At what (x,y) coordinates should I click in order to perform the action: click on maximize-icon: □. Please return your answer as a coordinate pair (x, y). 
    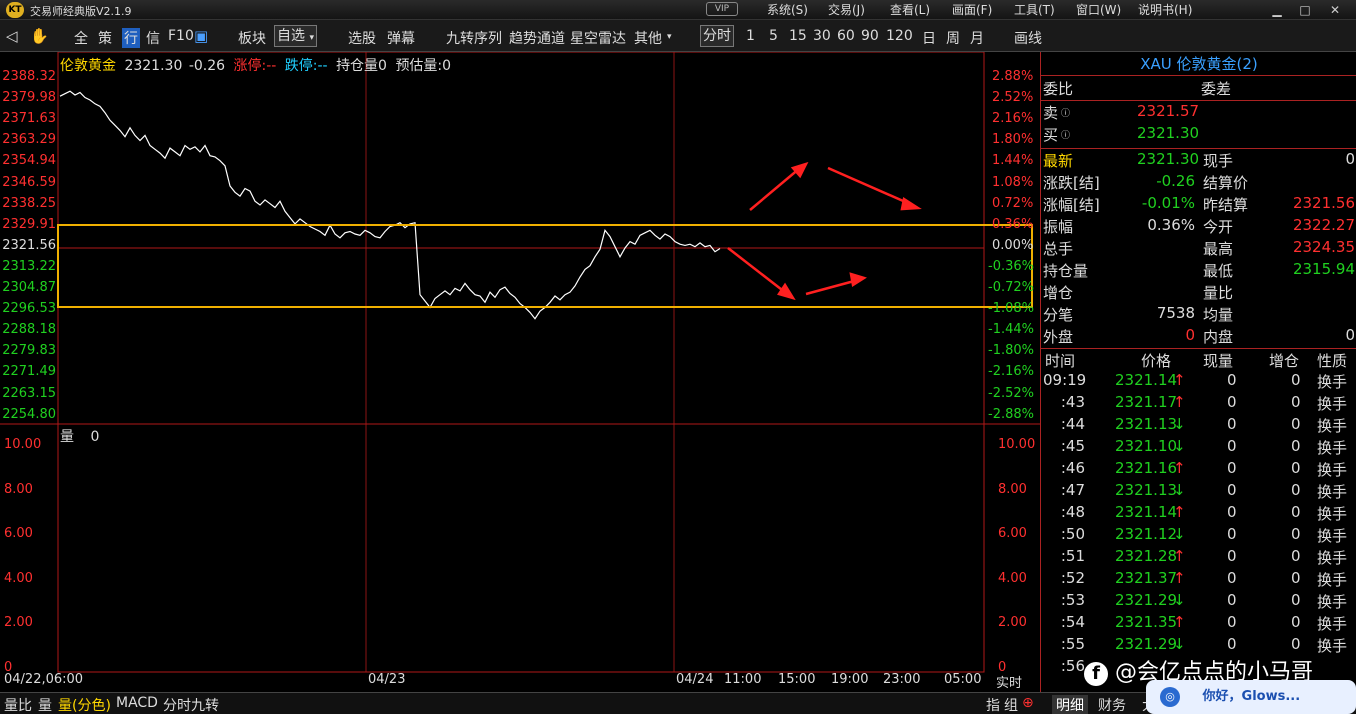
    Looking at the image, I should click on (1305, 10).